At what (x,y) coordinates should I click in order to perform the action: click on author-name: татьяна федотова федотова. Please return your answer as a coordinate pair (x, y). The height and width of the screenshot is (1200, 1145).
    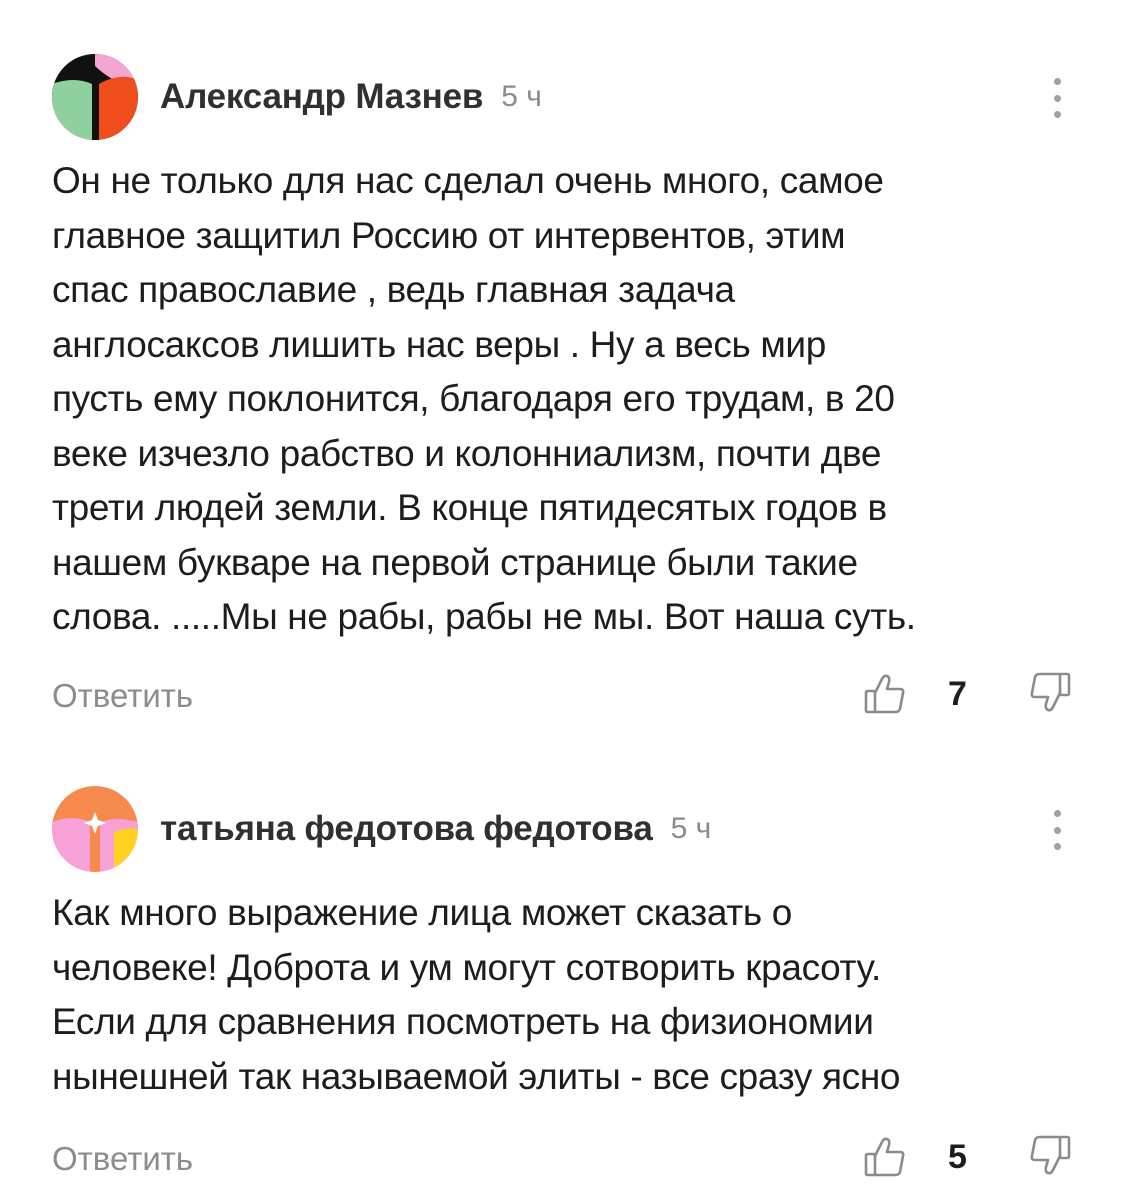
    Looking at the image, I should click on (406, 829).